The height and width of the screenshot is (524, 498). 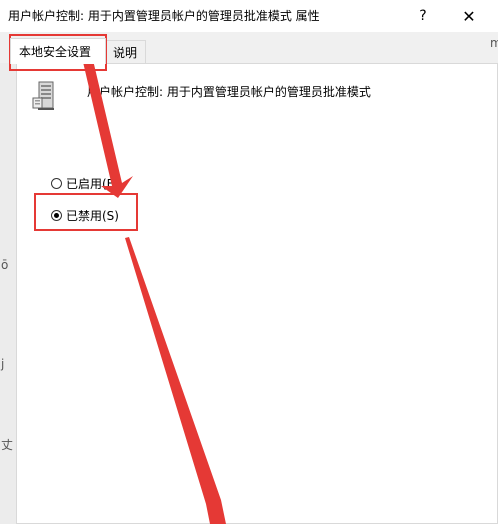 I want to click on dialog-titlebar: 用户帐户控制: 用于内置管理员帐户的管理员批准模式 属性 ? ✕, so click(x=249, y=16).